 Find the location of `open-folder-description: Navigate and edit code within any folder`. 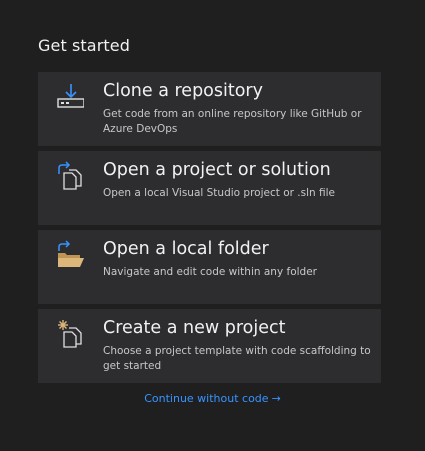

open-folder-description: Navigate and edit code within any folder is located at coordinates (210, 272).